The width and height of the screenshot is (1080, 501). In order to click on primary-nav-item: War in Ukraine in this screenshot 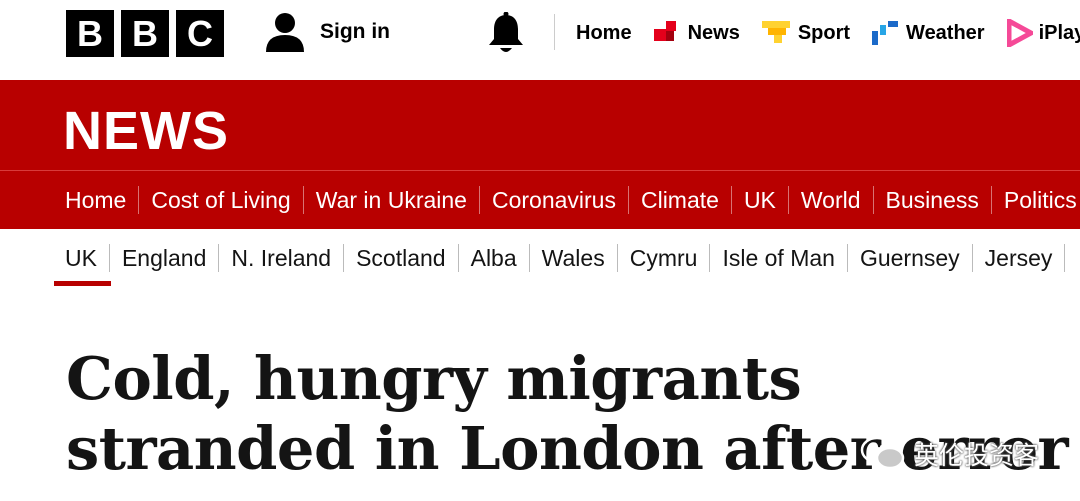, I will do `click(392, 200)`.